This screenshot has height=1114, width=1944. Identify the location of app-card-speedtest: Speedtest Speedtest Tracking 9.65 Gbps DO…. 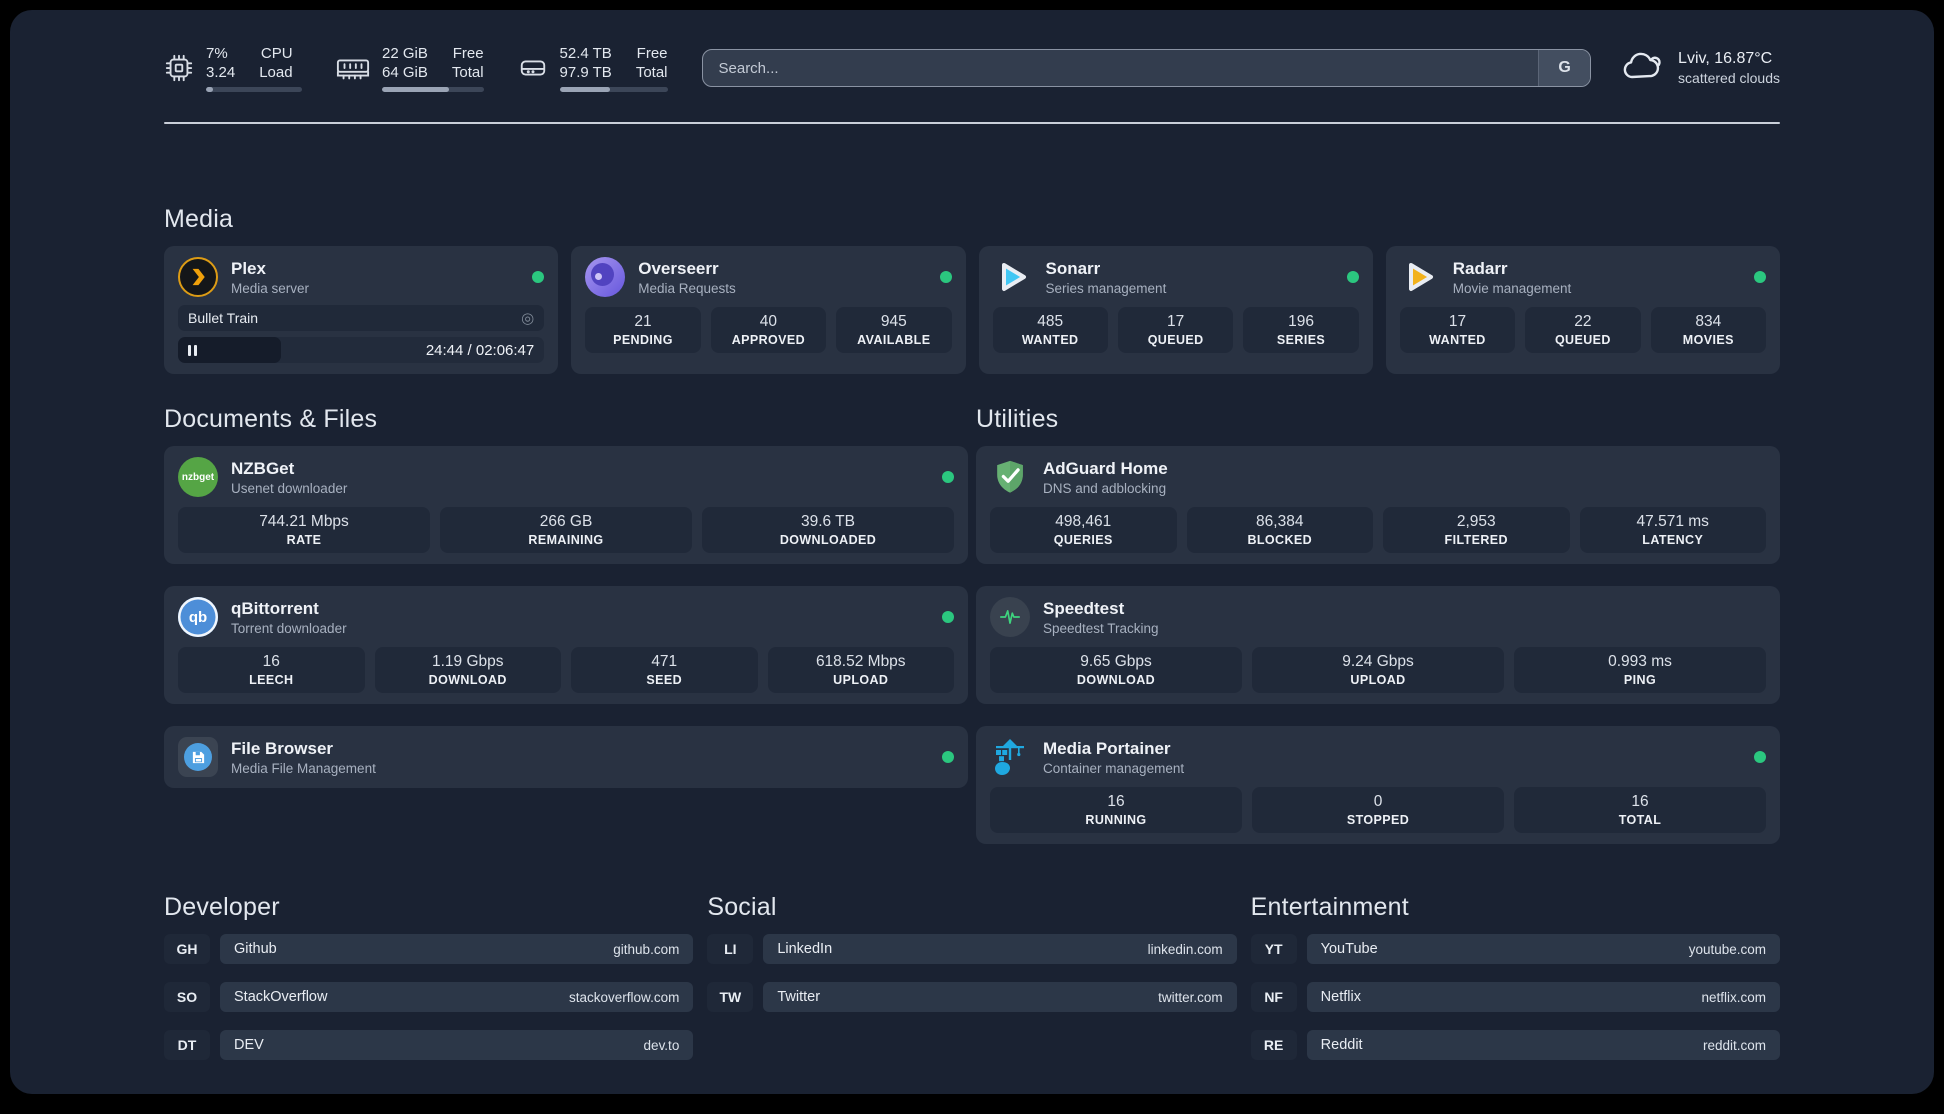
(1378, 645).